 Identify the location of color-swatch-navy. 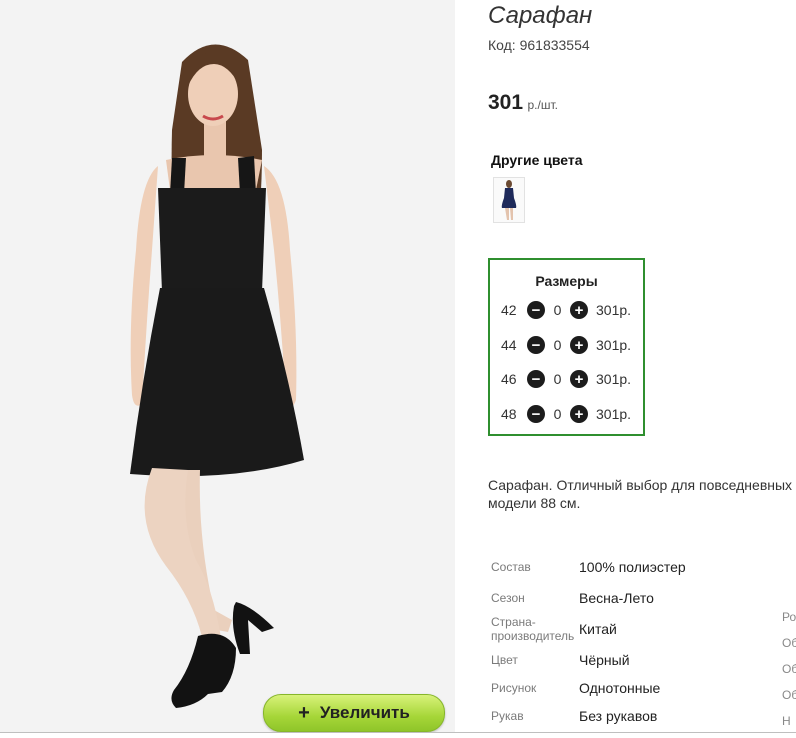
(509, 200).